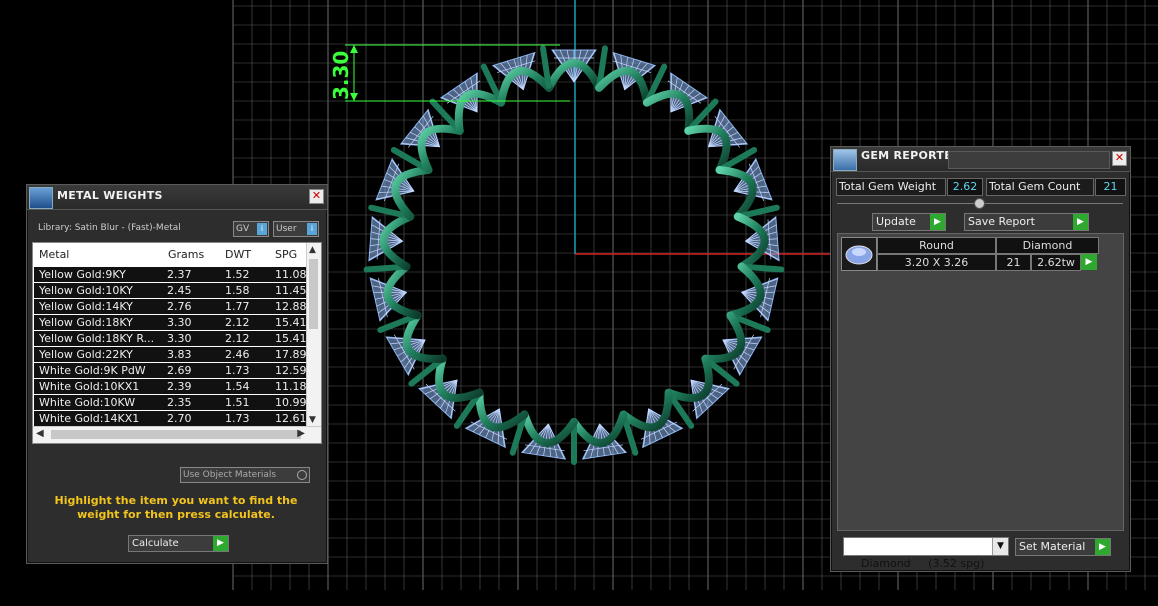 This screenshot has width=1158, height=606. I want to click on cell-spg: 11.08, so click(291, 274).